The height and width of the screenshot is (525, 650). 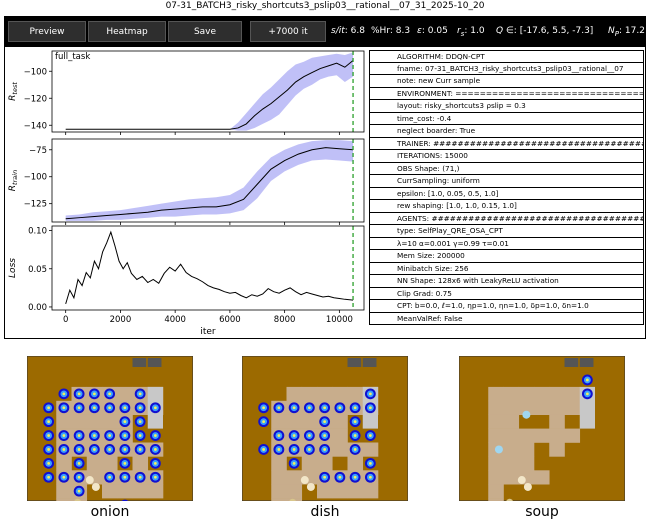 I want to click on y-tick-label: −100, so click(x=35, y=178).